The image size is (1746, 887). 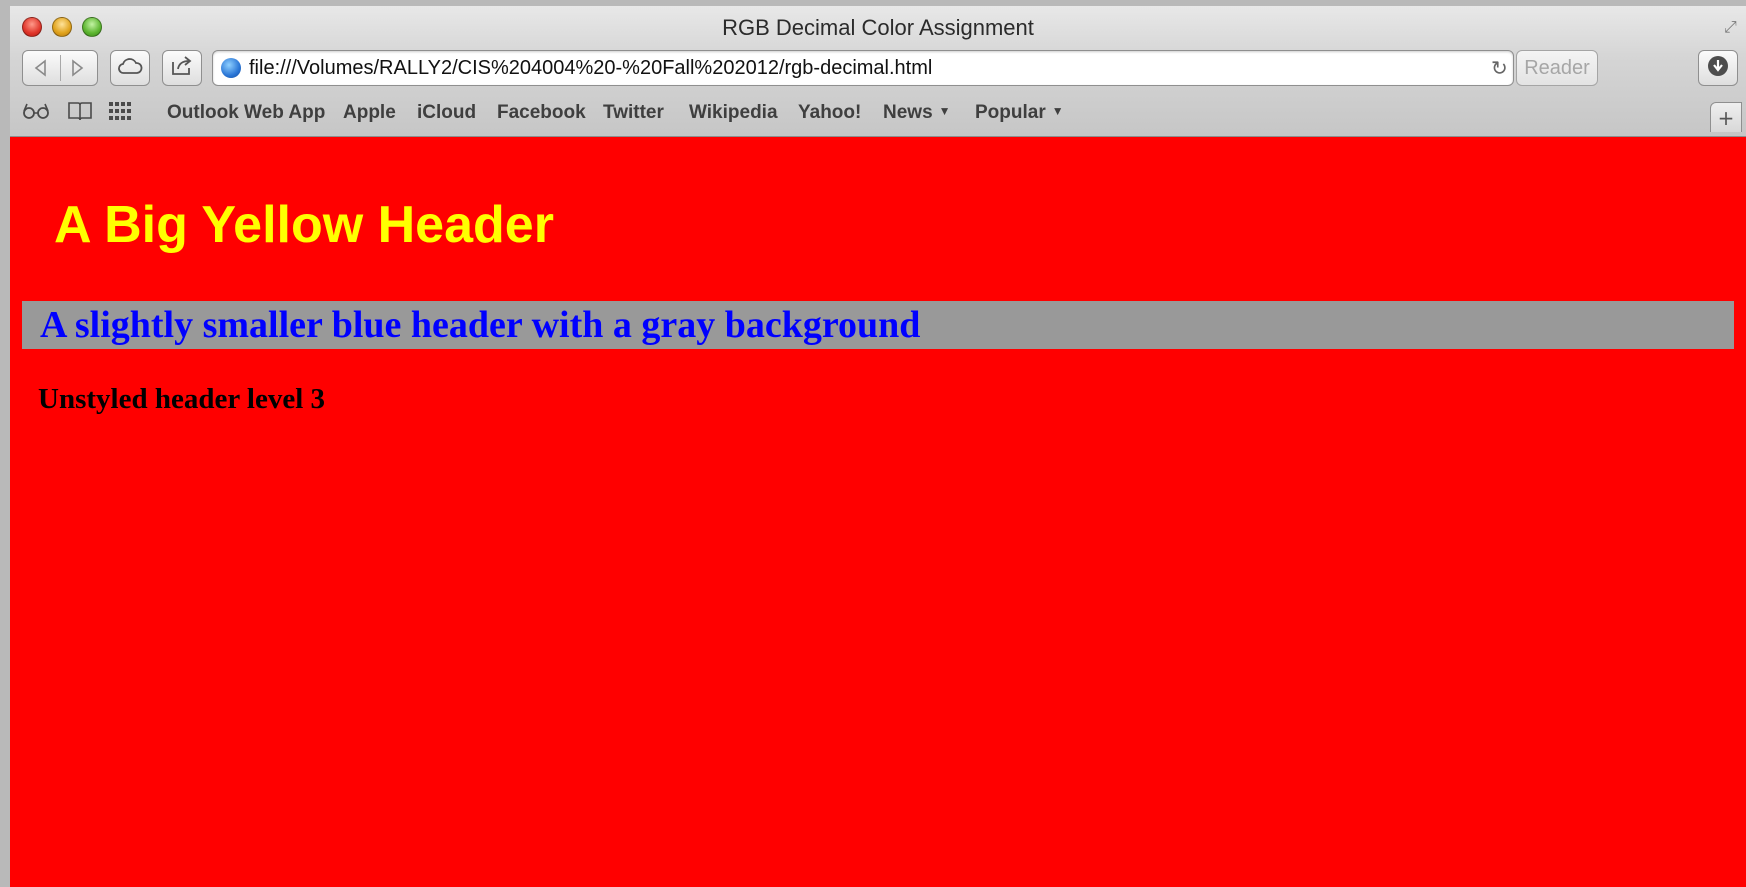 I want to click on bookmark-apple: Apple, so click(x=369, y=113).